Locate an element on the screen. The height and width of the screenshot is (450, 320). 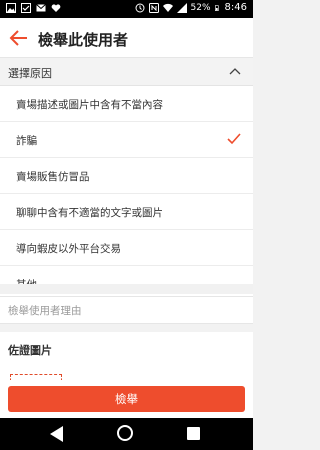
page-title: 檢舉此使用者 is located at coordinates (83, 40).